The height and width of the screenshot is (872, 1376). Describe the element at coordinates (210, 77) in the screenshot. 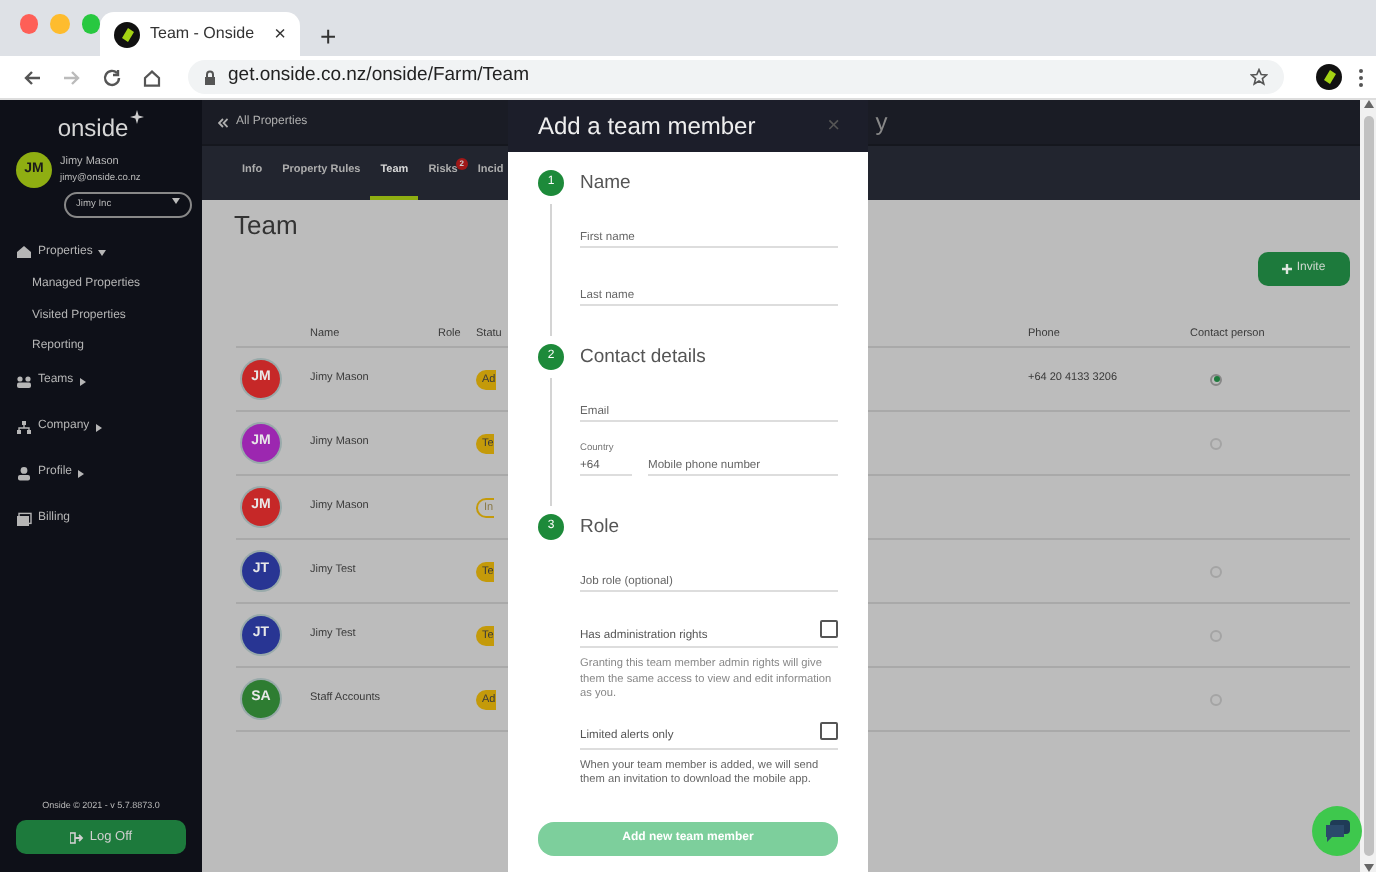

I see `lock-icon` at that location.